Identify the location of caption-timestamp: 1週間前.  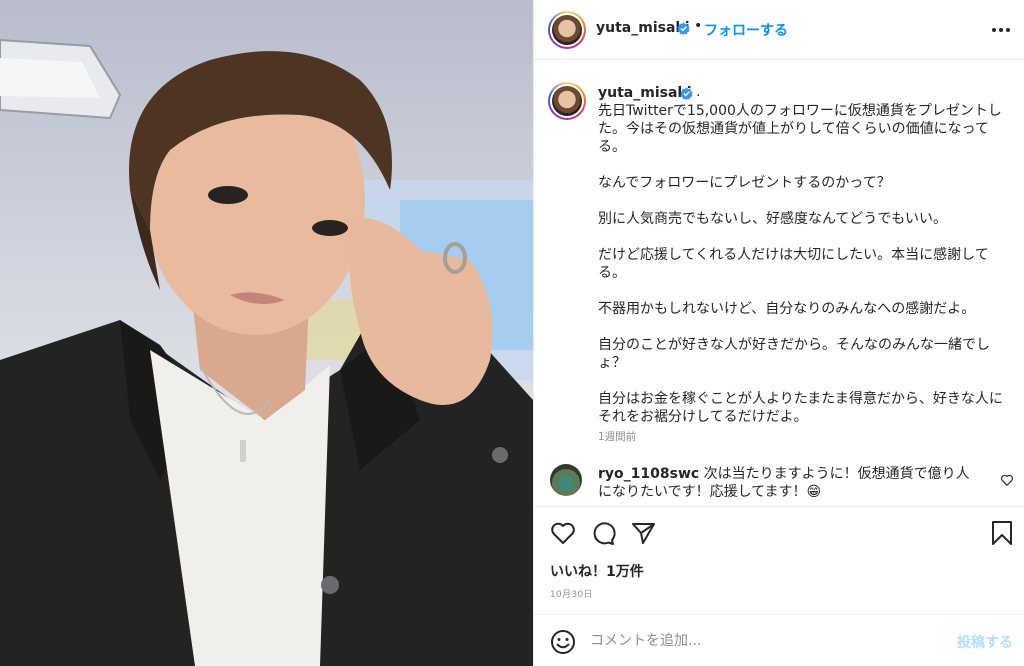
(617, 436).